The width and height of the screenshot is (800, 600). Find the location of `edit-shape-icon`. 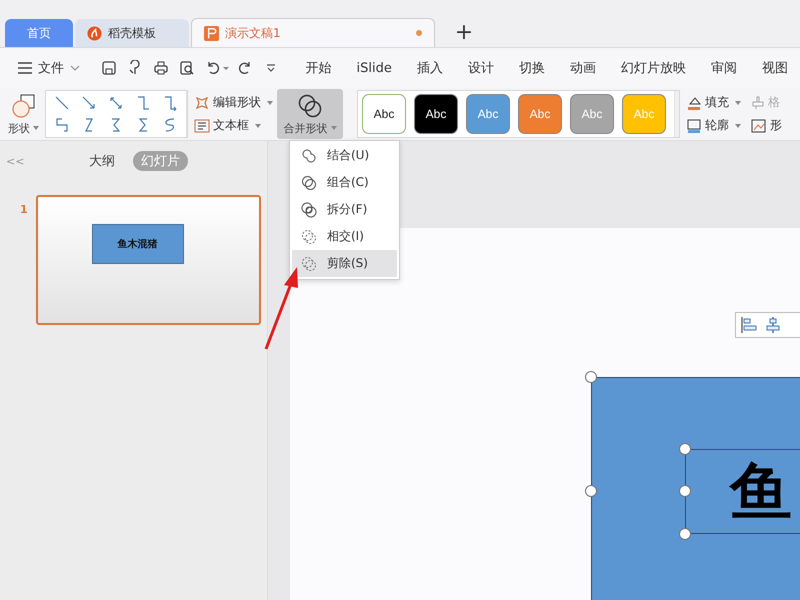

edit-shape-icon is located at coordinates (202, 103).